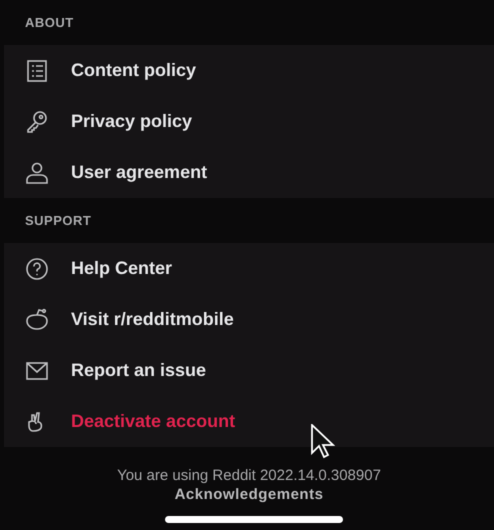  Describe the element at coordinates (131, 121) in the screenshot. I see `menu-item: Privacy policy` at that location.